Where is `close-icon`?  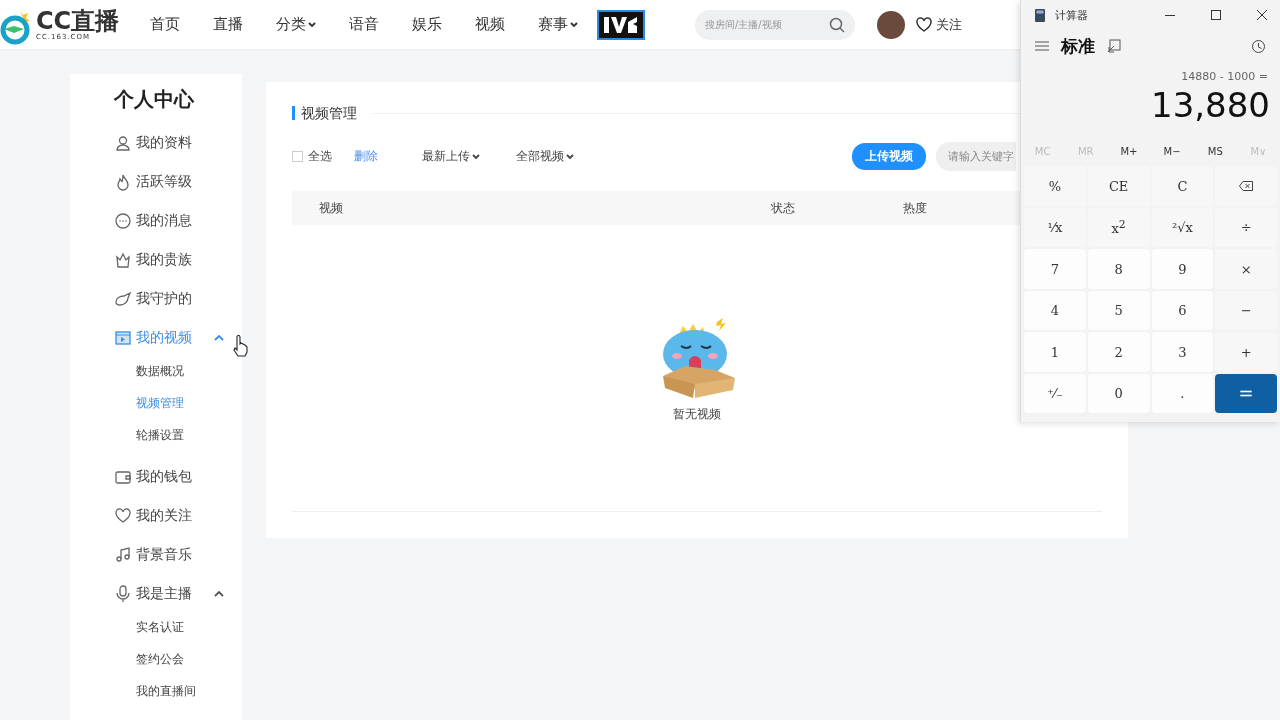 close-icon is located at coordinates (1262, 15).